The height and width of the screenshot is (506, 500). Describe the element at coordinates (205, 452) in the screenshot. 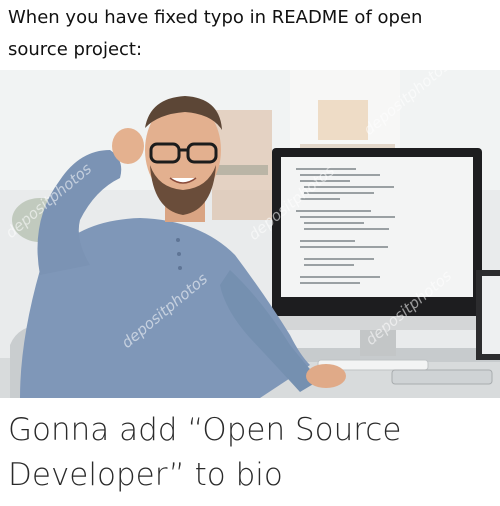

I see `bottom-caption: Gonna add “Open Source Developer” to bio` at that location.